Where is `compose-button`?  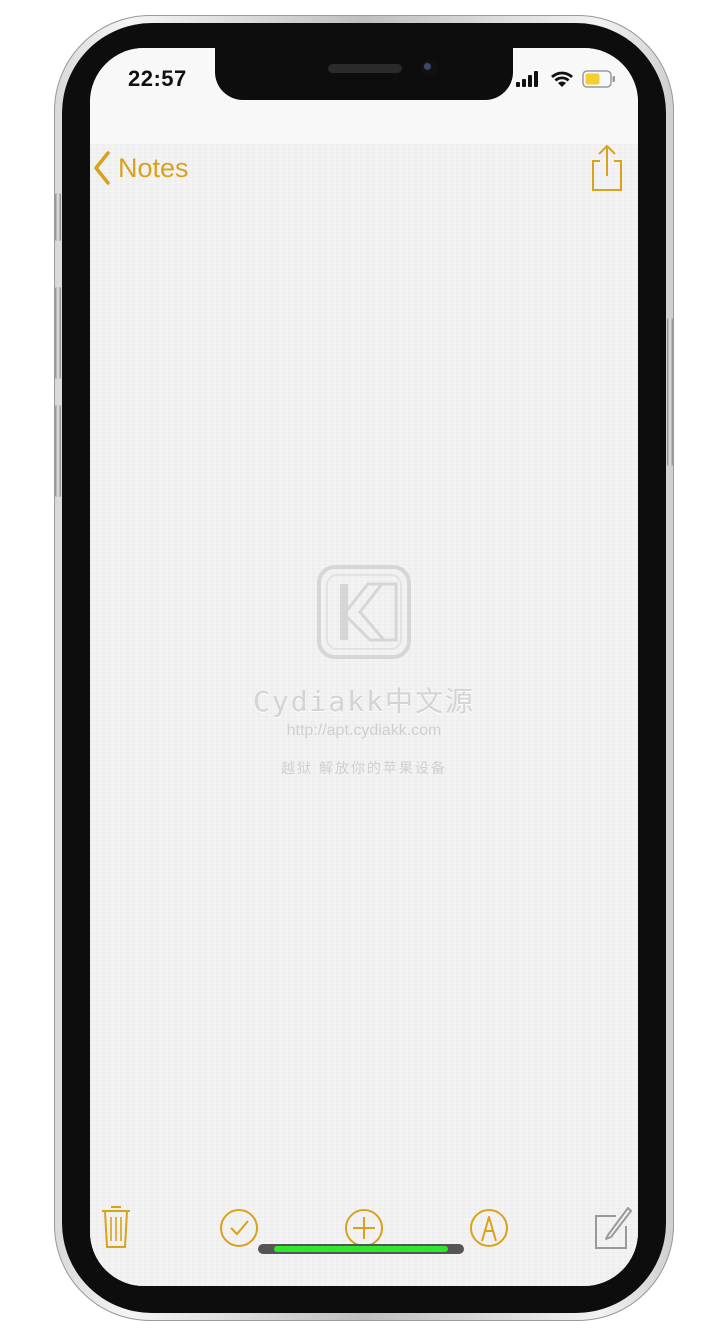
compose-button is located at coordinates (612, 1229).